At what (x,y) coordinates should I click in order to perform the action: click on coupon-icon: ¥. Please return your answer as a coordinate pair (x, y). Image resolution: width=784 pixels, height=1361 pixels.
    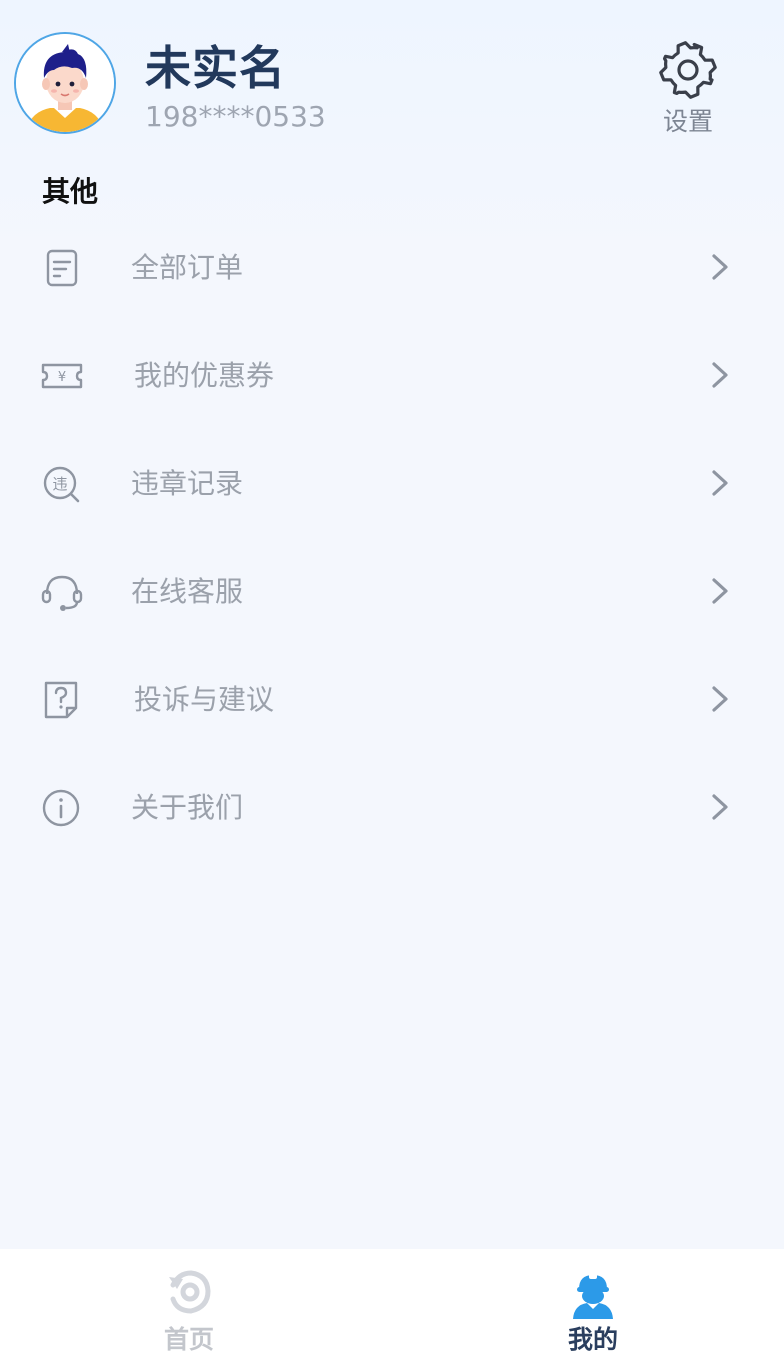
    Looking at the image, I should click on (62, 376).